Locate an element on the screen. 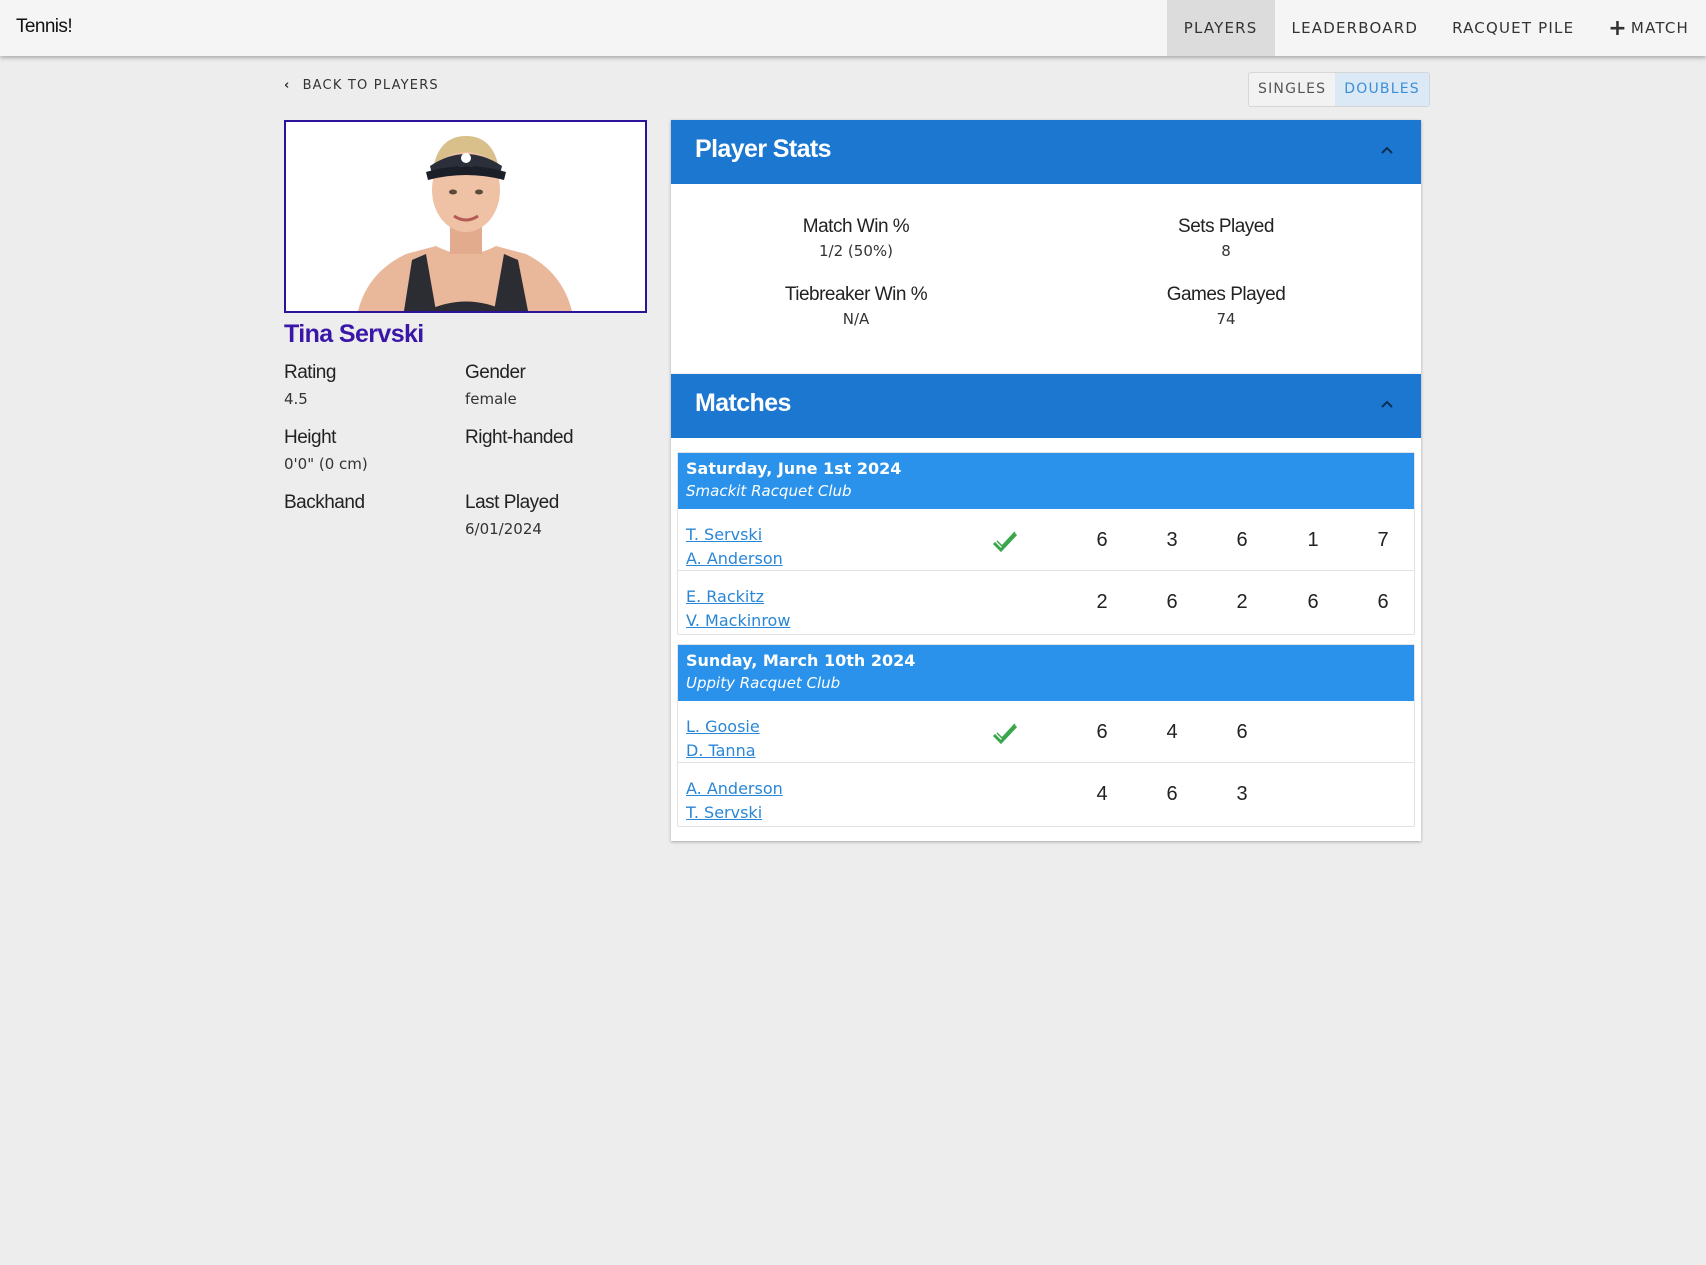 The height and width of the screenshot is (1265, 1706). nav-add-match: + MATCH is located at coordinates (1648, 28).